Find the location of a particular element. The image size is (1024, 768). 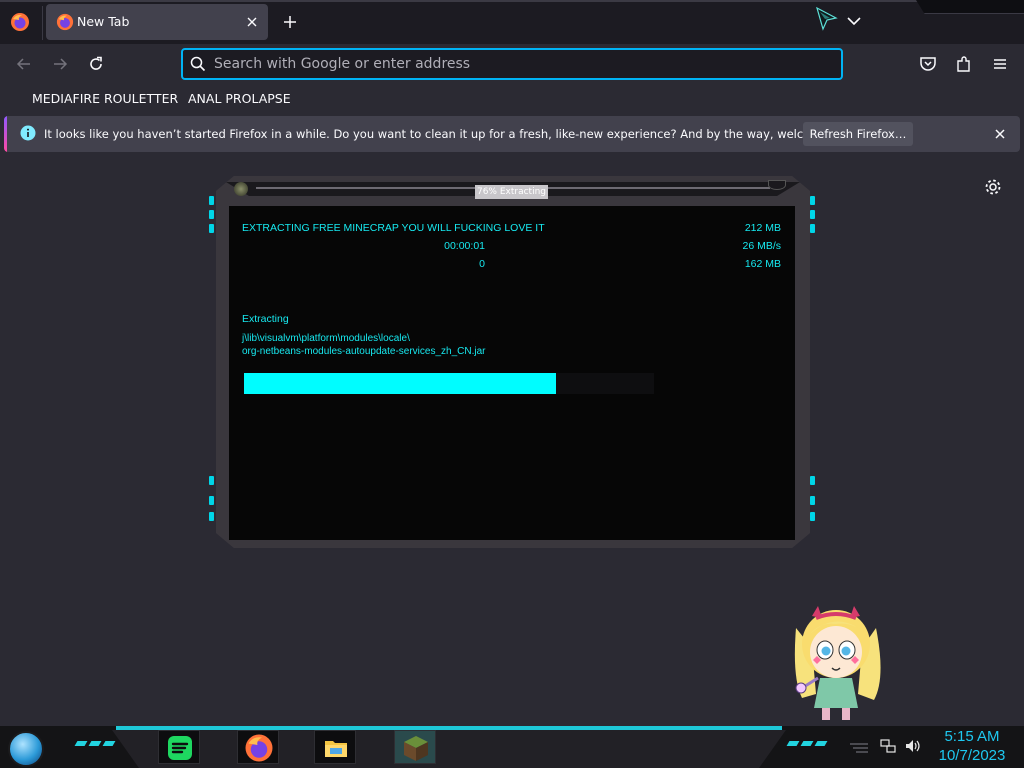

window-knob-icon is located at coordinates (241, 189).